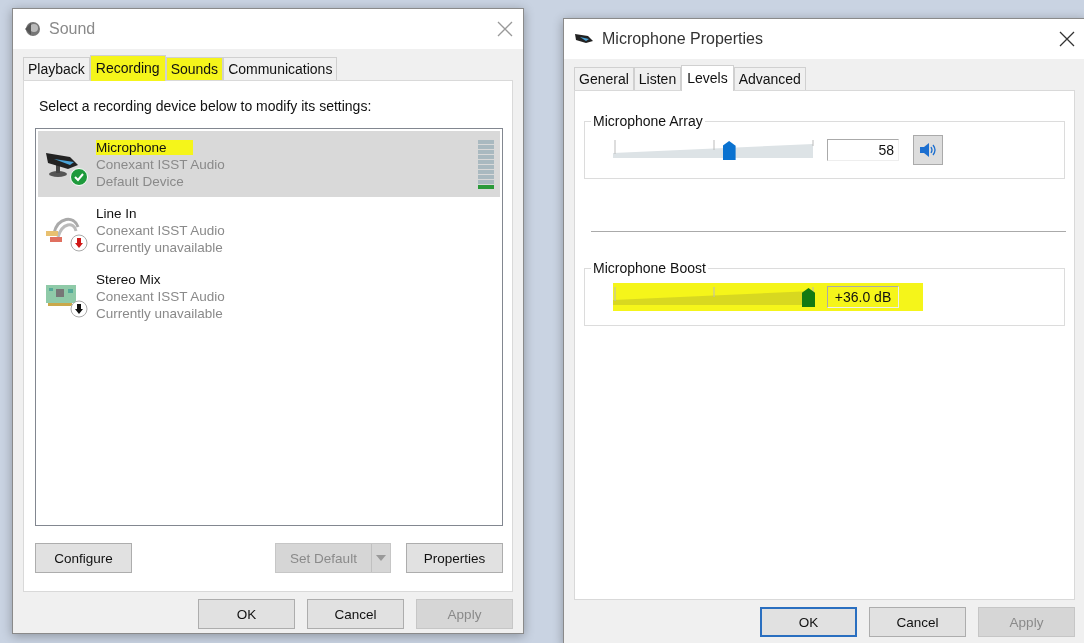  I want to click on group-title: Microphone Array, so click(648, 121).